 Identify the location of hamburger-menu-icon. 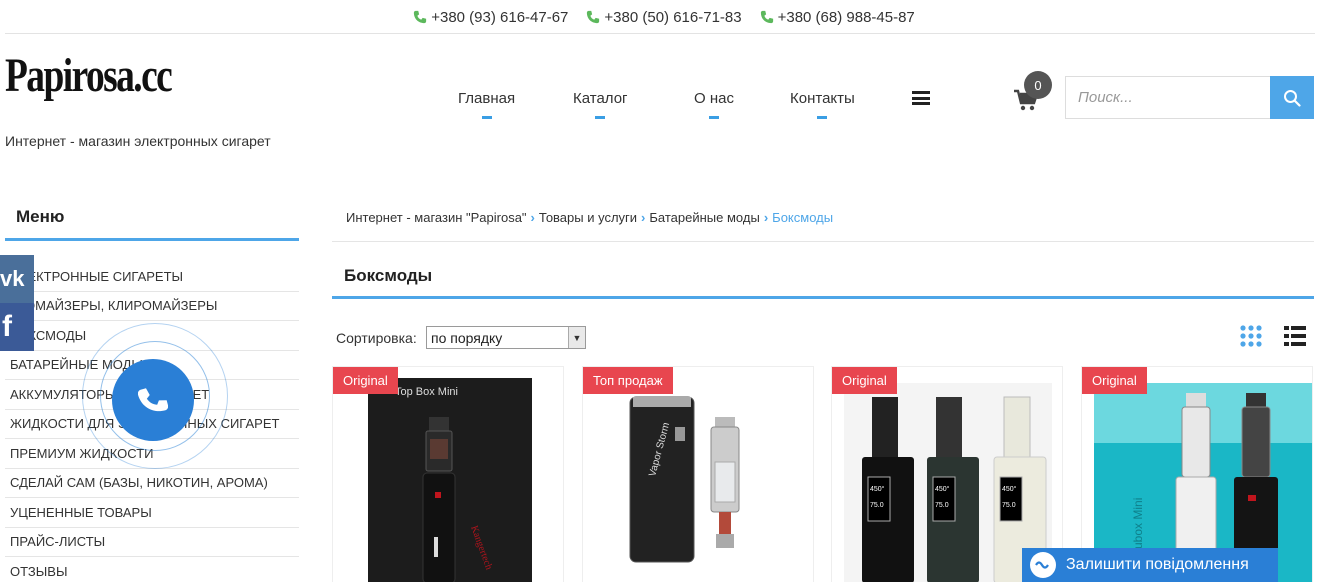
(921, 98).